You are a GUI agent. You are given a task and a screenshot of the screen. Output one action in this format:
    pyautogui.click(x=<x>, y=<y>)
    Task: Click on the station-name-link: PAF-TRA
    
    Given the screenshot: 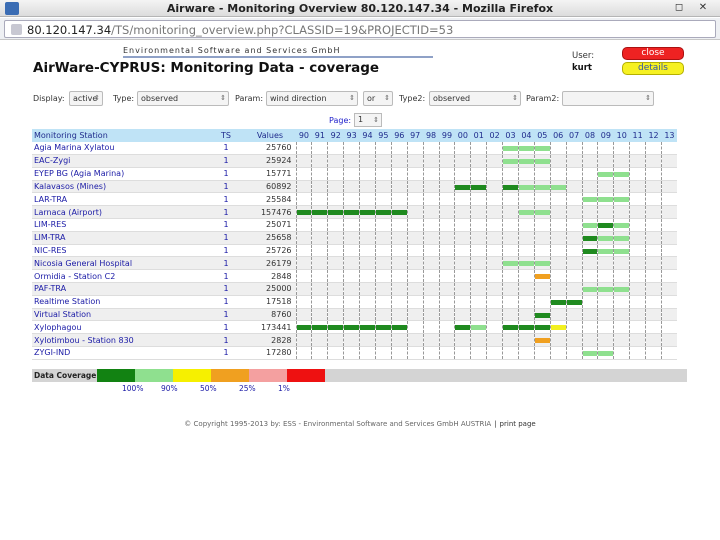 What is the action you would take?
    pyautogui.click(x=118, y=289)
    